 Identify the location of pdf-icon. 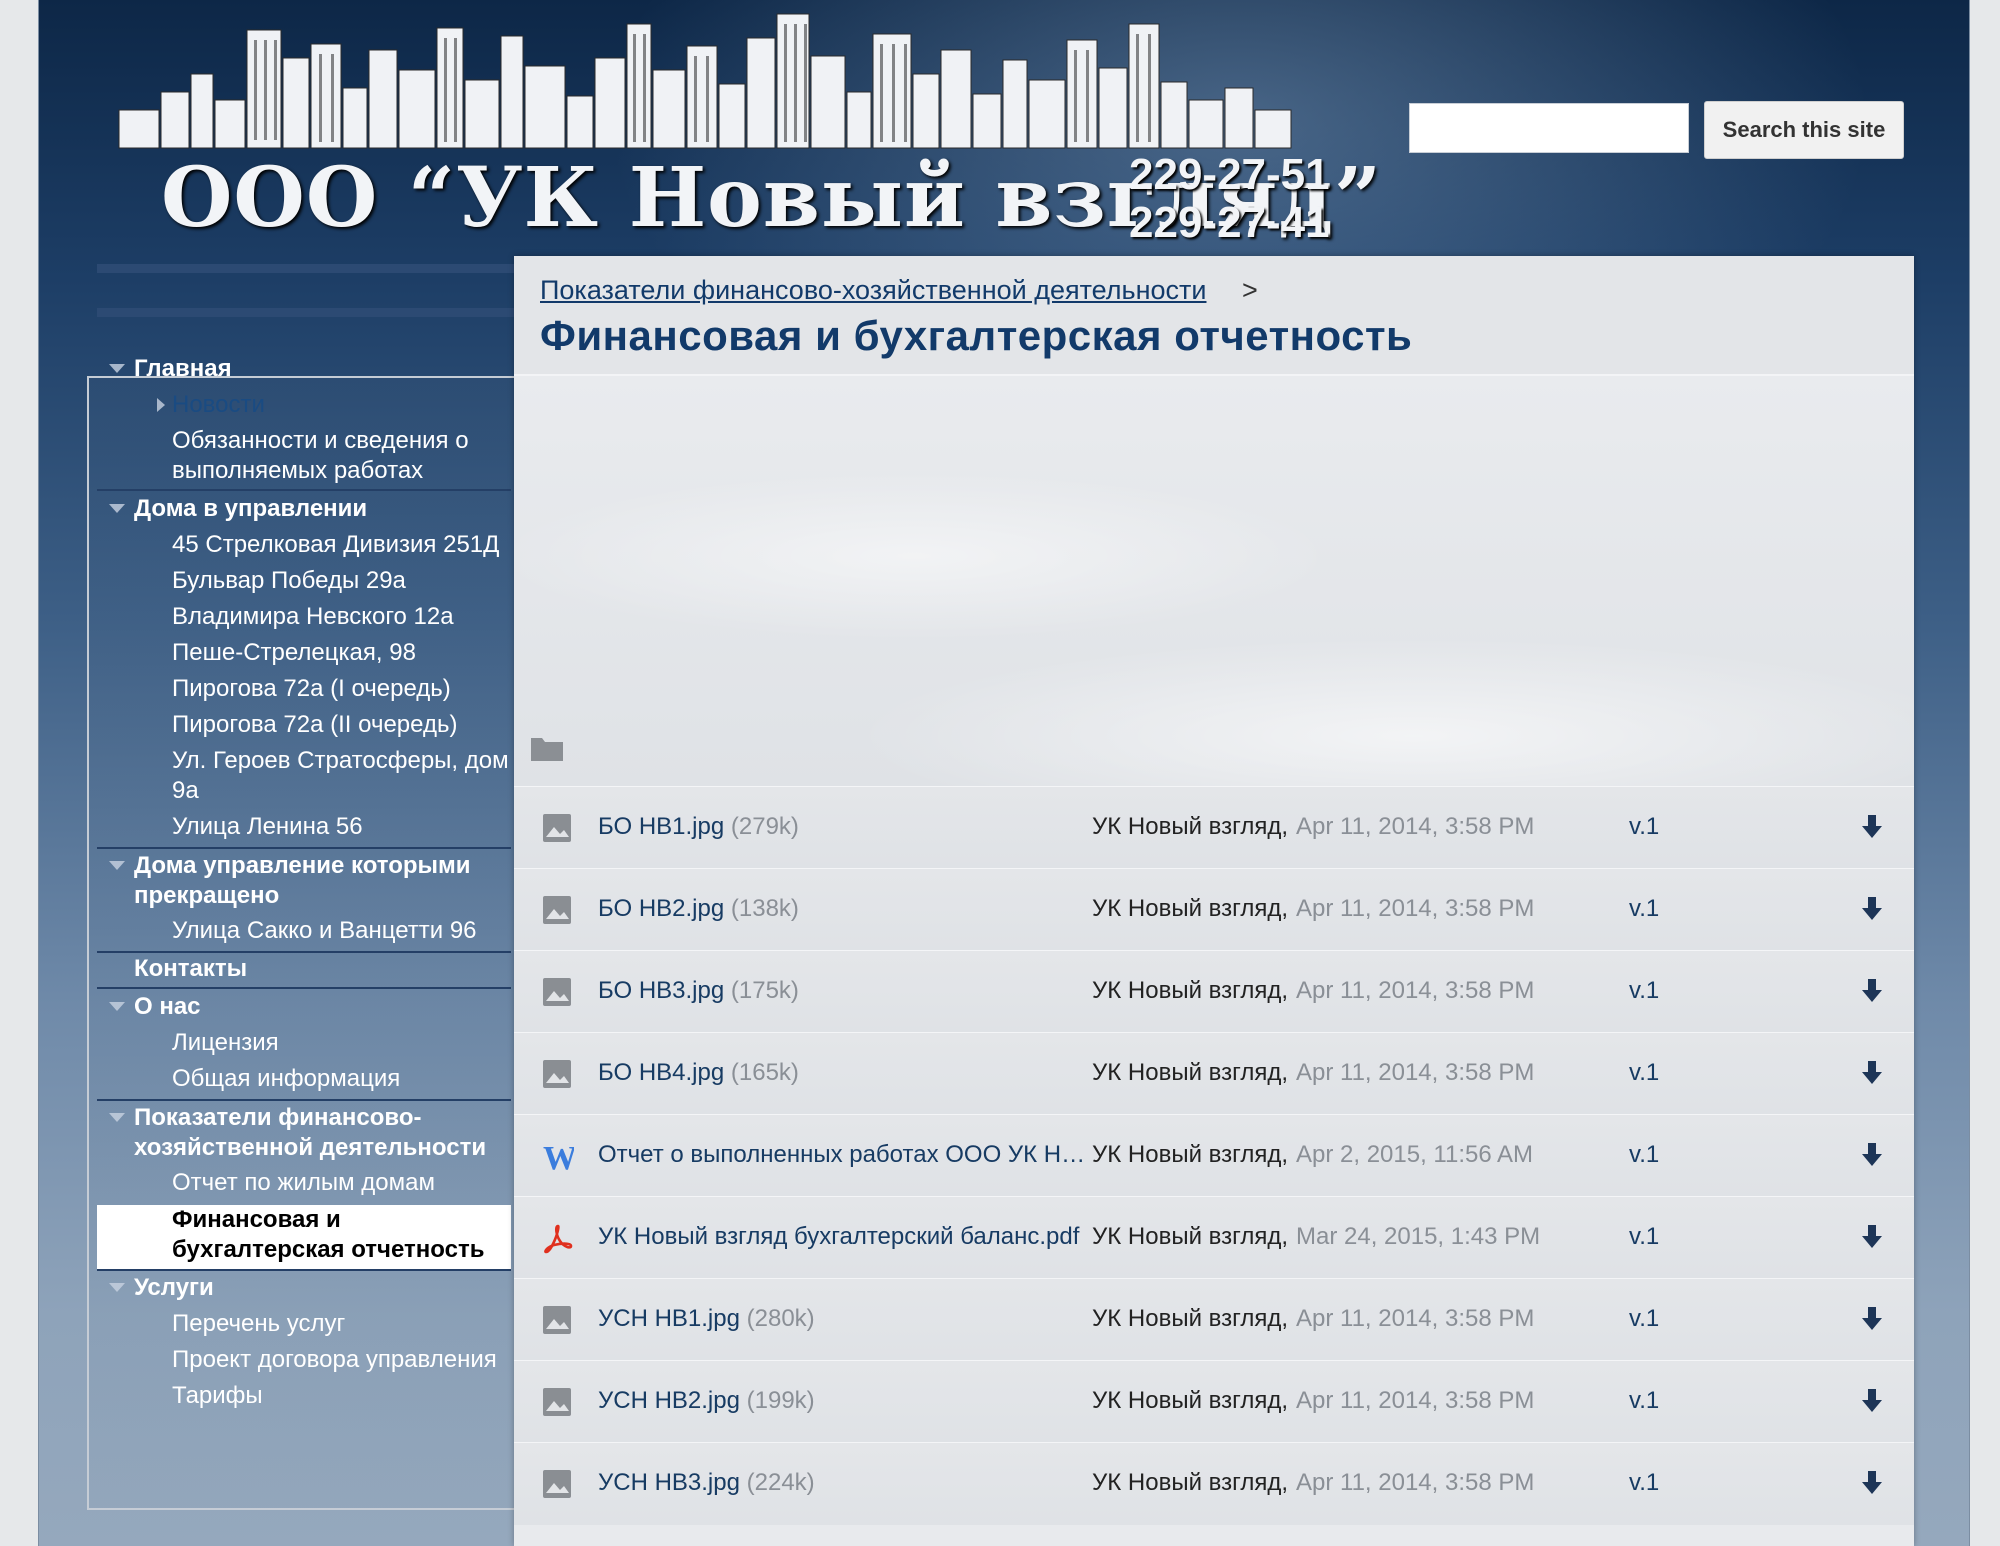
(558, 1239).